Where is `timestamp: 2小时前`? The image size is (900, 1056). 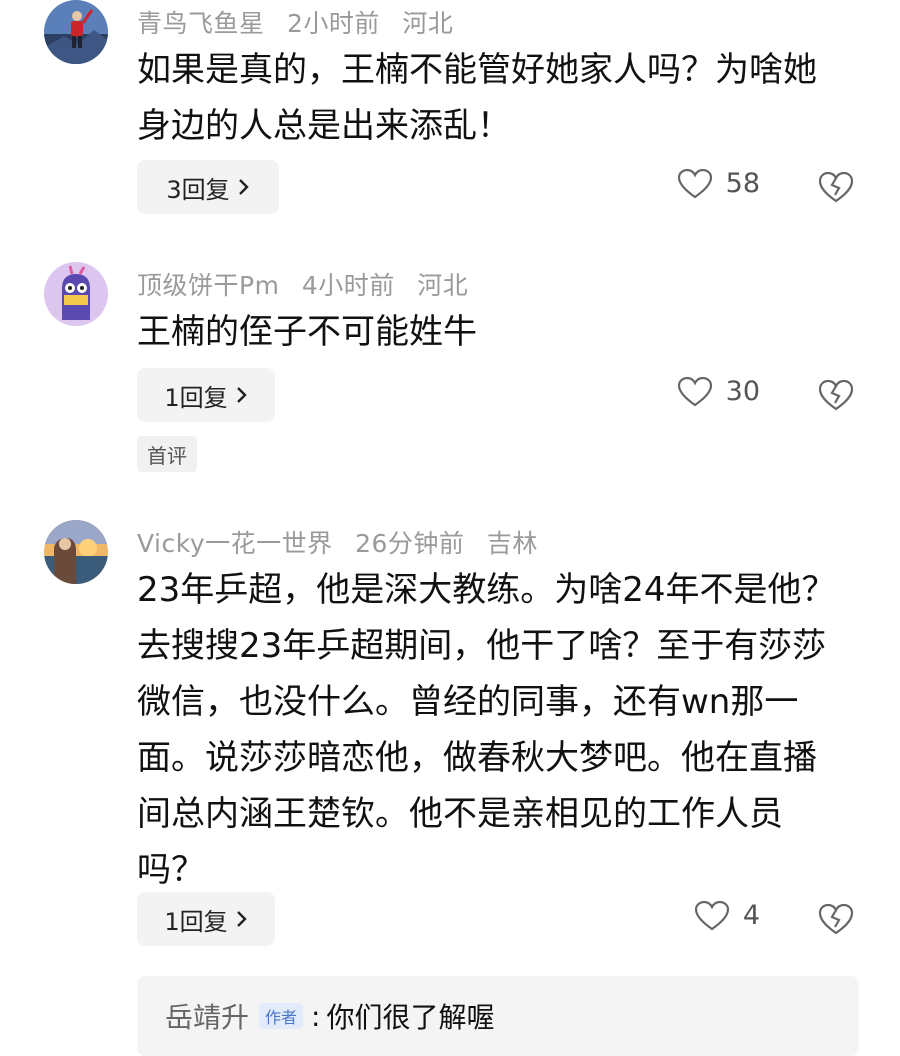
timestamp: 2小时前 is located at coordinates (333, 23).